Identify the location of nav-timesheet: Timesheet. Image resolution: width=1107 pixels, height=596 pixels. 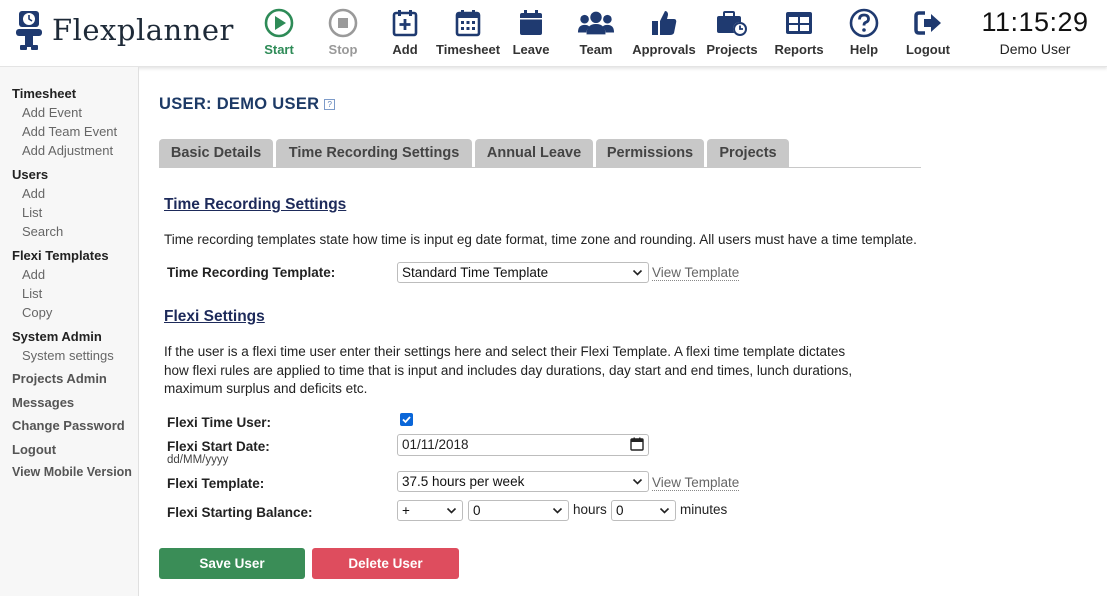
(468, 31).